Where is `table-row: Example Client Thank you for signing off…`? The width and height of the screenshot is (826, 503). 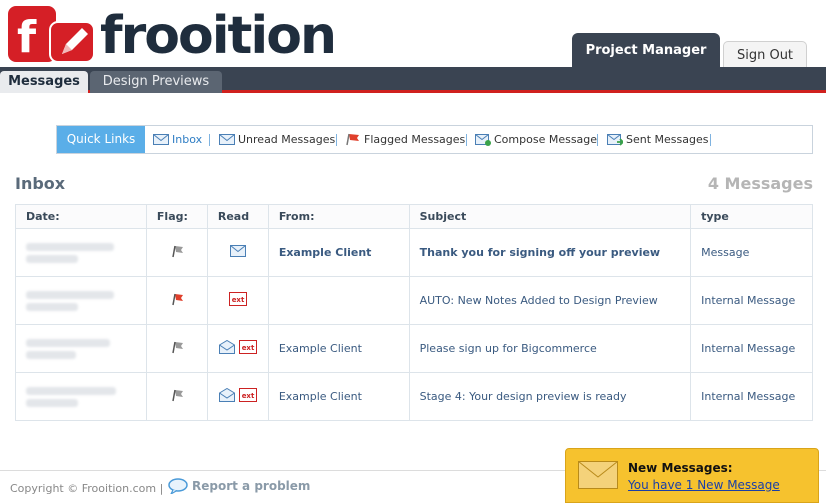
table-row: Example Client Thank you for signing off… is located at coordinates (414, 252).